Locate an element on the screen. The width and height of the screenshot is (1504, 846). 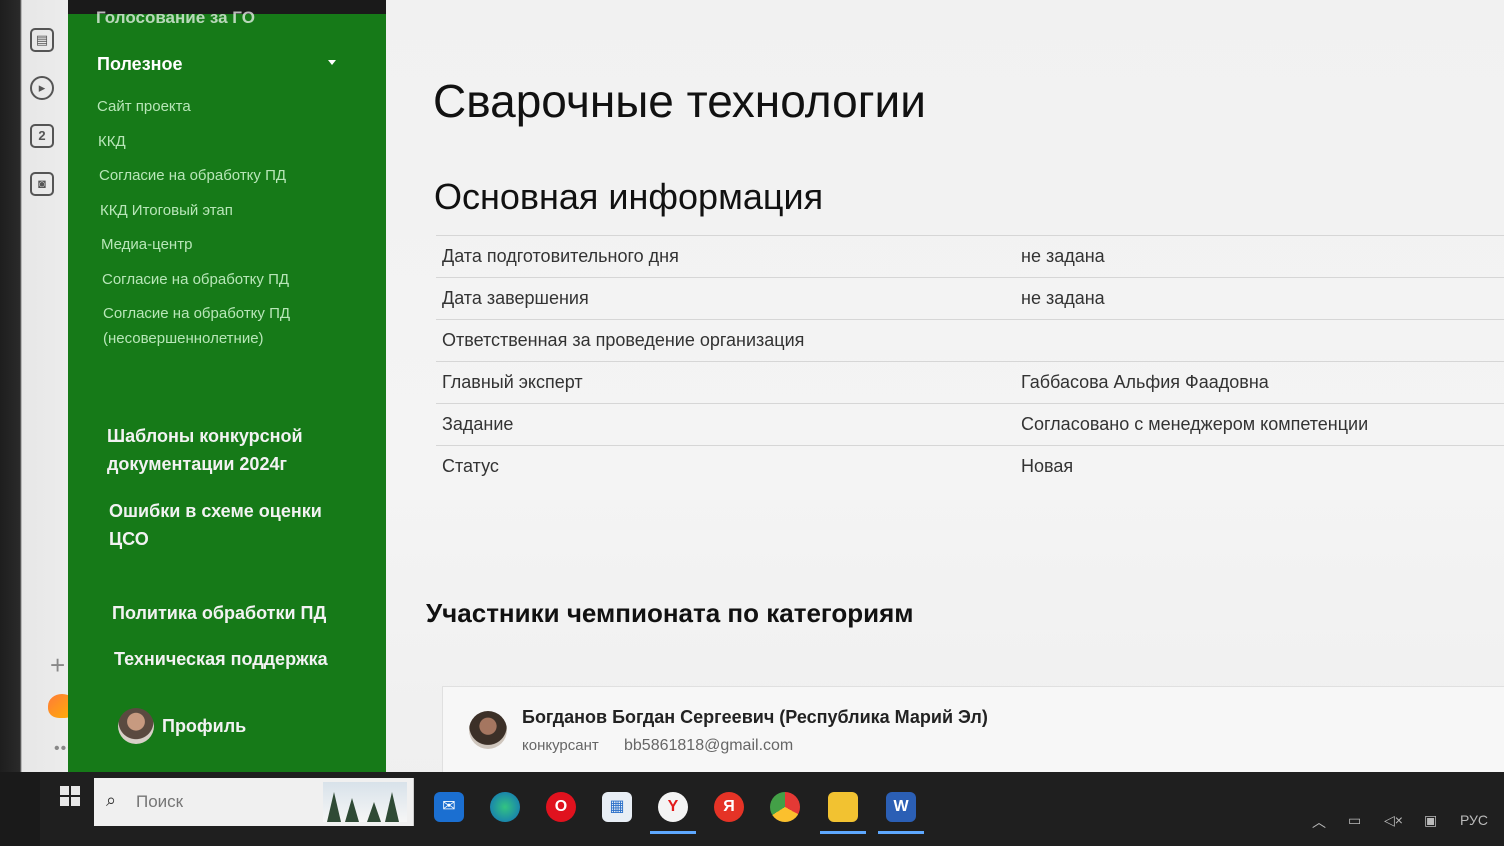
participants-title: Участники чемпионата по категориям is located at coordinates (670, 613).